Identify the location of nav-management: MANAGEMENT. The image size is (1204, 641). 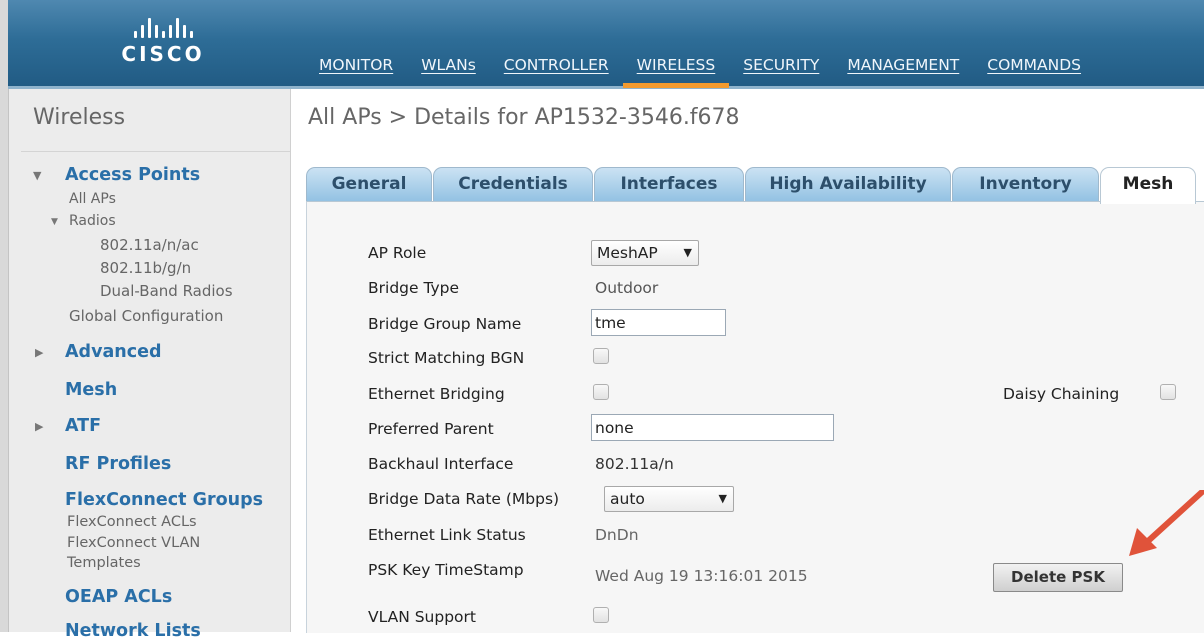
(903, 70).